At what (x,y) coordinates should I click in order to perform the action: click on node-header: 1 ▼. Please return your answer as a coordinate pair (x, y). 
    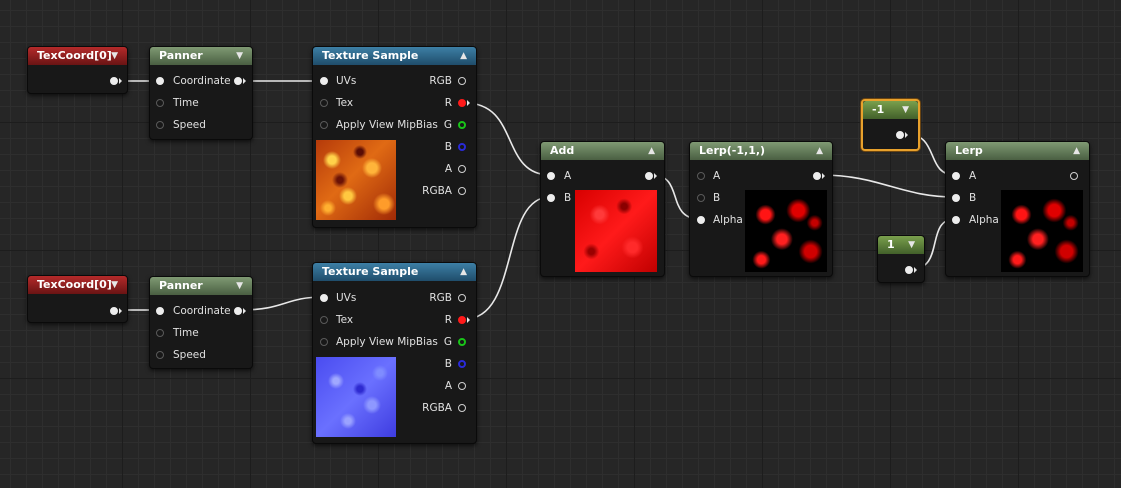
    Looking at the image, I should click on (901, 245).